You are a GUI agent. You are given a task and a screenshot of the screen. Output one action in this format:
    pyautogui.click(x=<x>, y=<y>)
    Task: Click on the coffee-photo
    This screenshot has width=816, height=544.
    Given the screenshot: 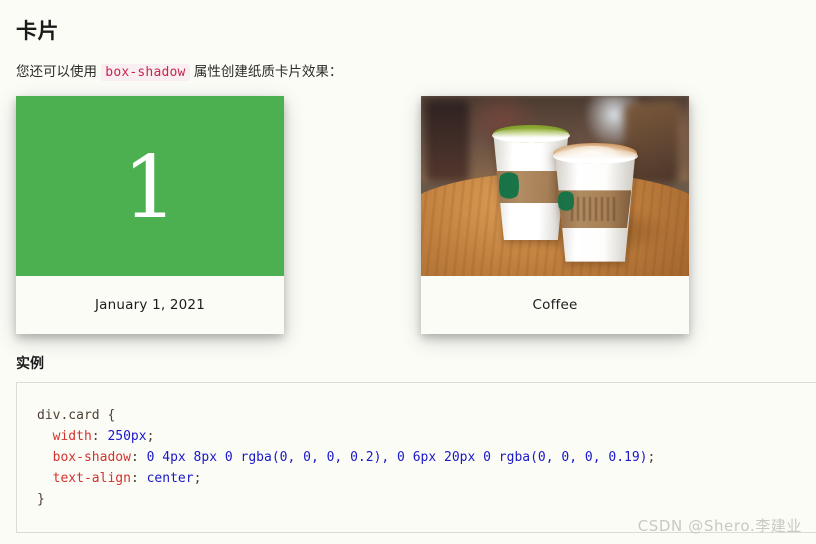 What is the action you would take?
    pyautogui.click(x=555, y=186)
    